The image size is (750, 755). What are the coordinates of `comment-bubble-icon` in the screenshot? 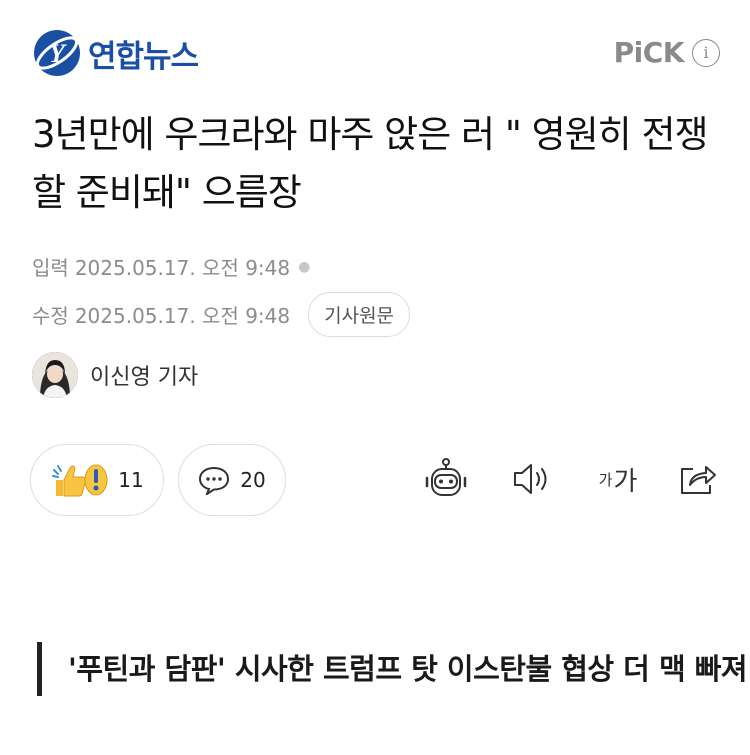 It's located at (214, 480).